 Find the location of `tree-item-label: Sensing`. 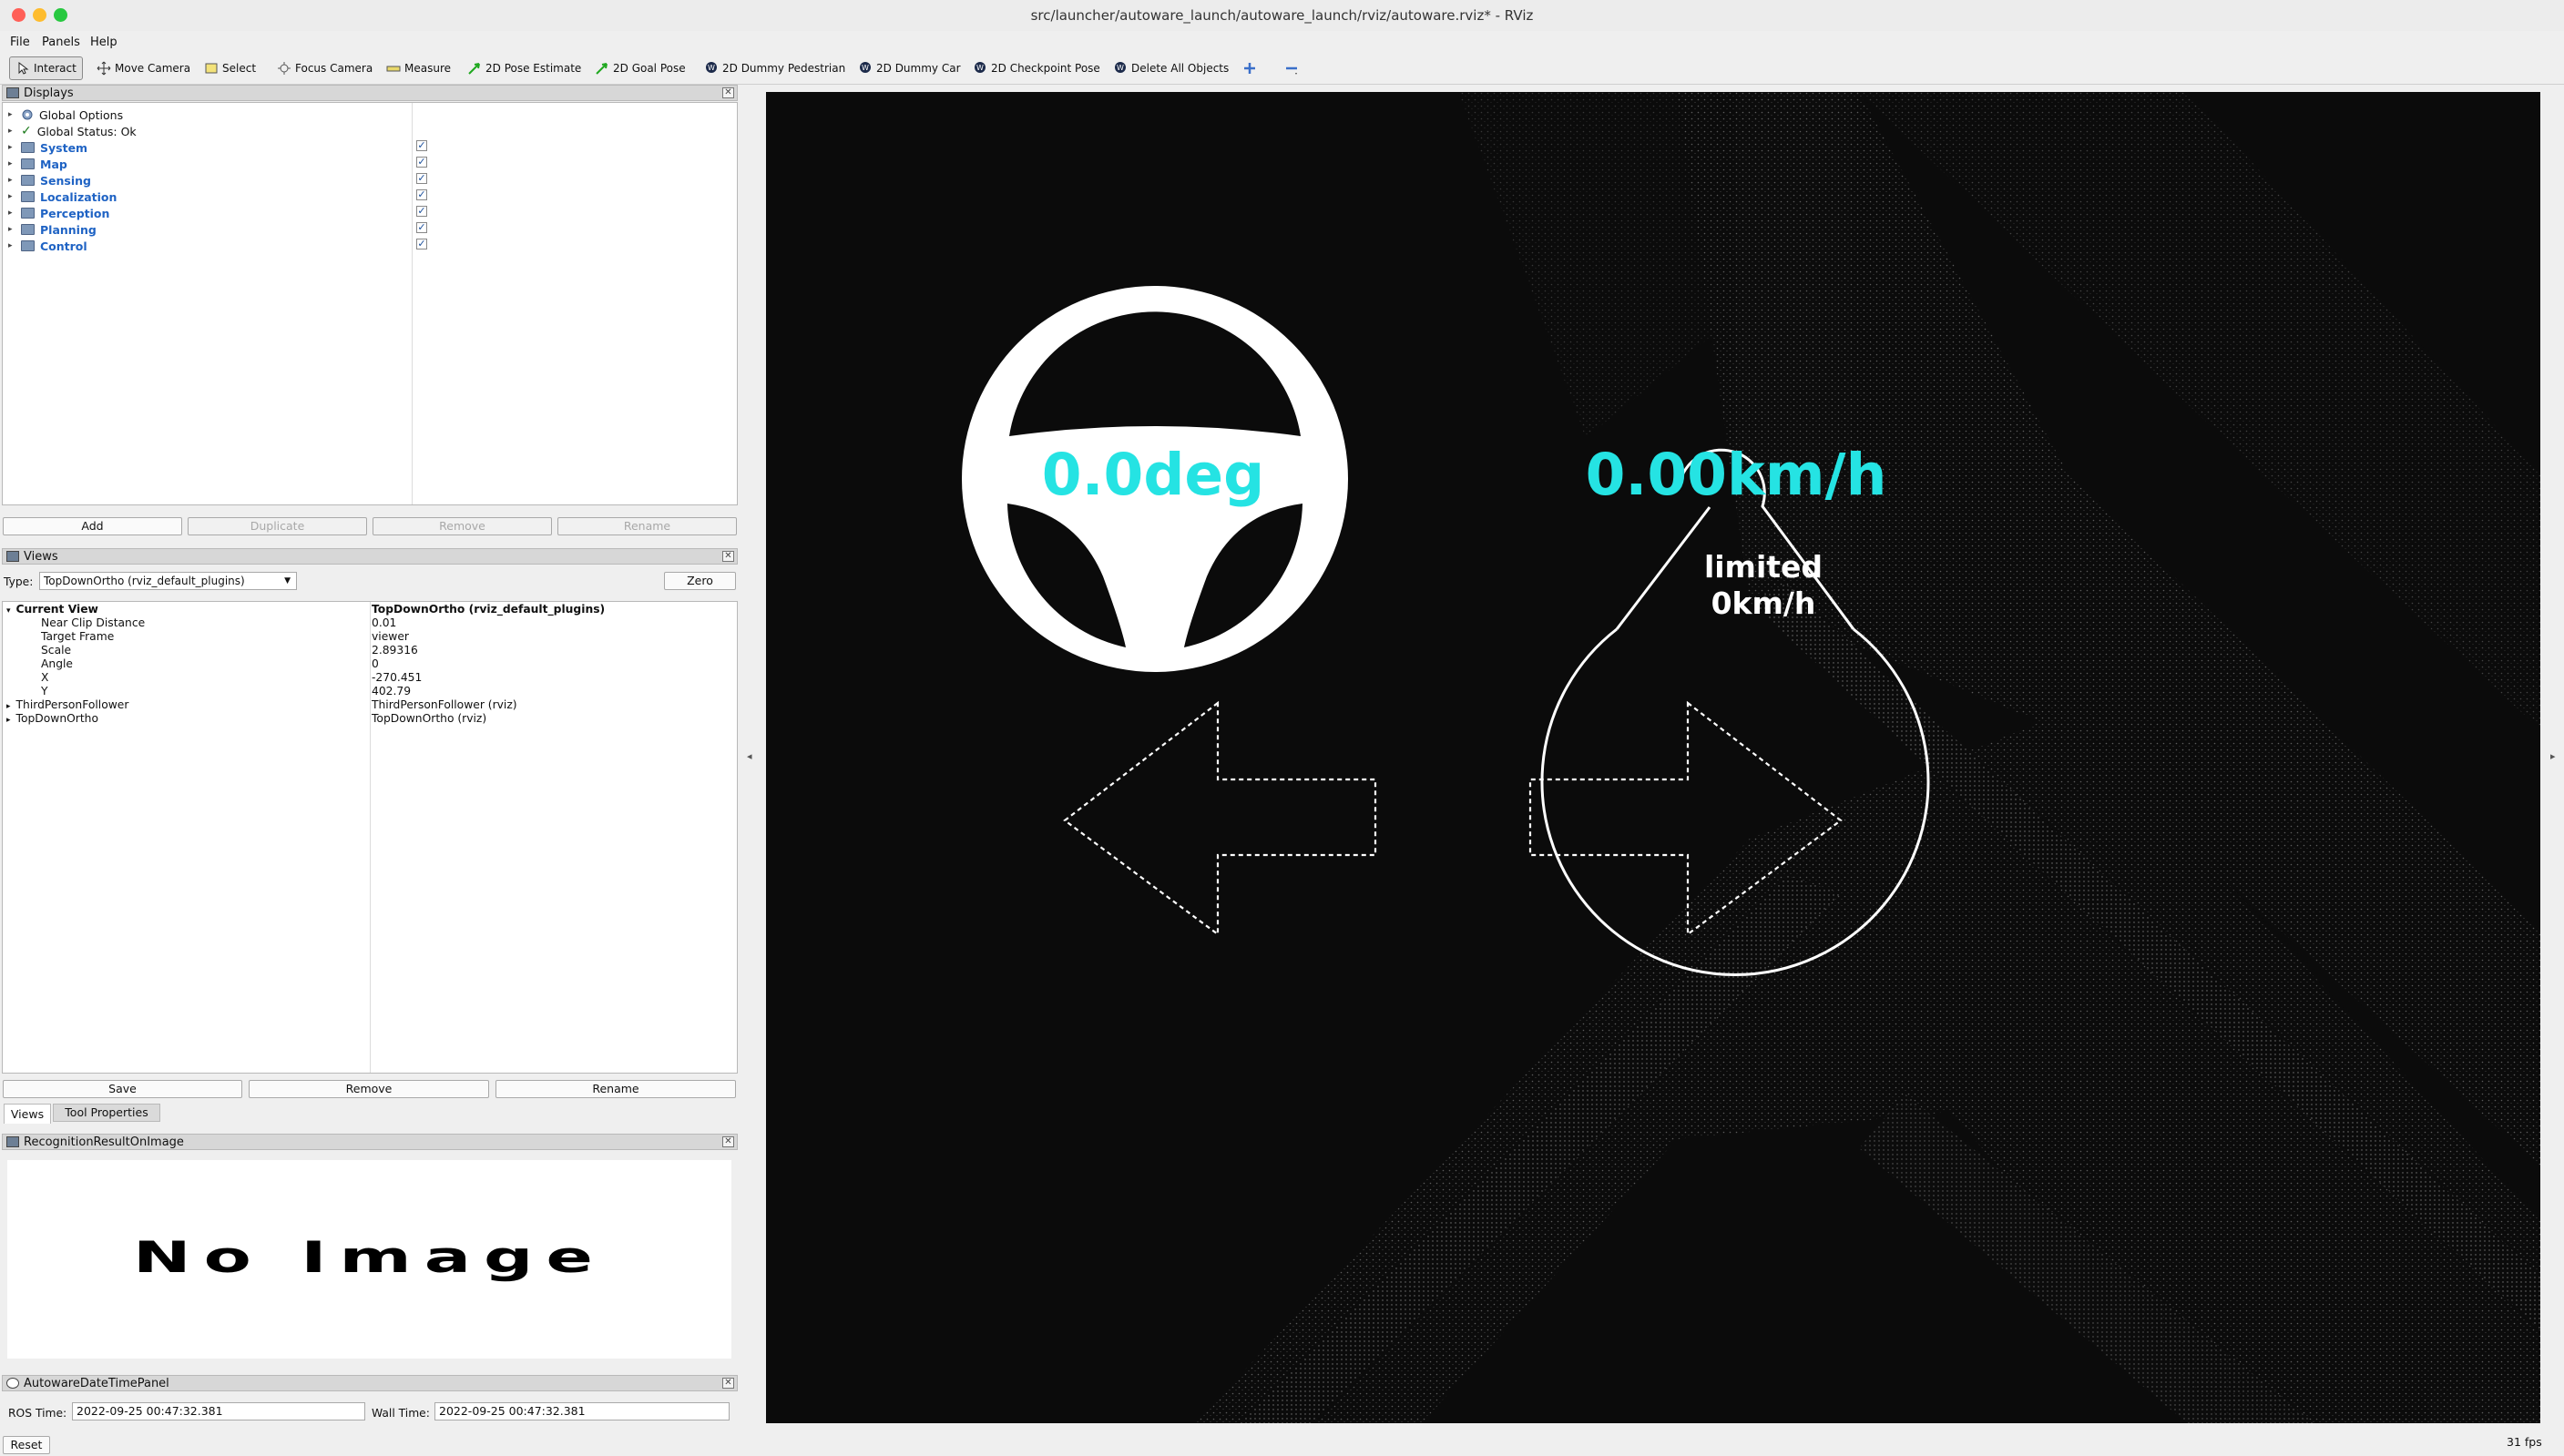

tree-item-label: Sensing is located at coordinates (65, 180).